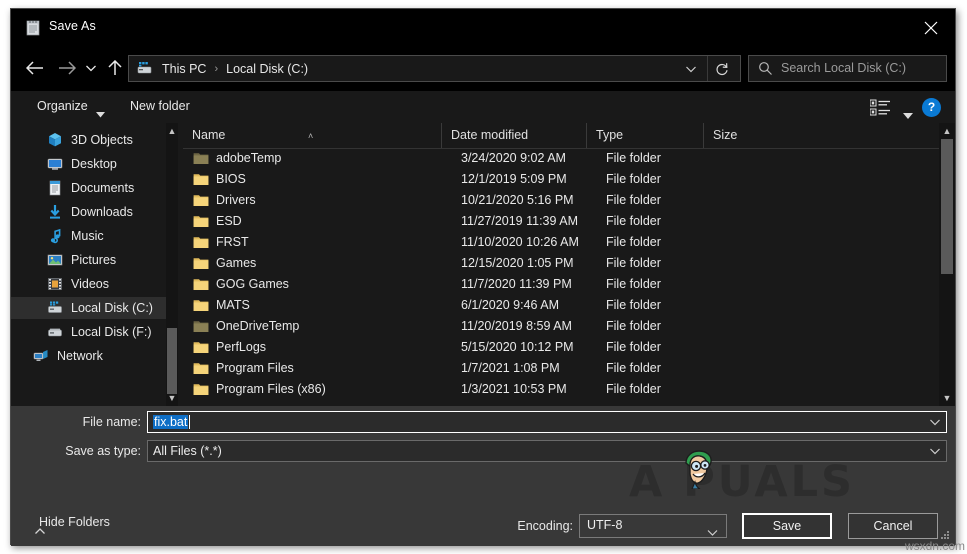  I want to click on table-row: PerfLogs 5/15/2020 10:12 PM File folder, so click(561, 347).